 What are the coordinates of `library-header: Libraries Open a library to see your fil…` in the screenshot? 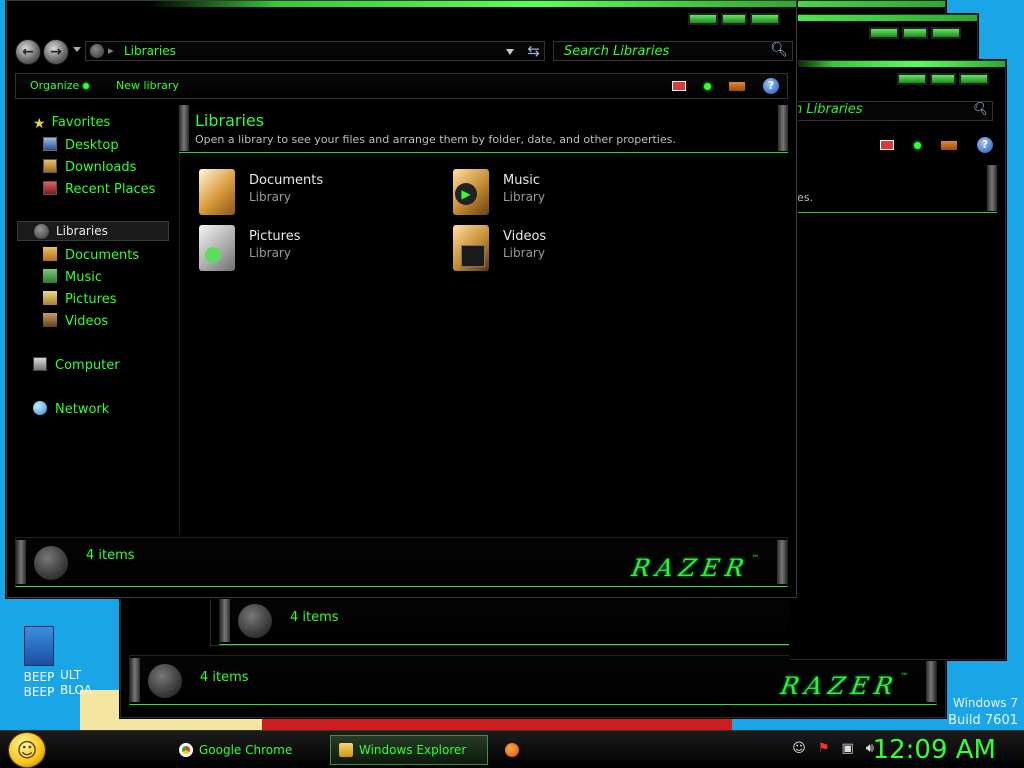 It's located at (483, 129).